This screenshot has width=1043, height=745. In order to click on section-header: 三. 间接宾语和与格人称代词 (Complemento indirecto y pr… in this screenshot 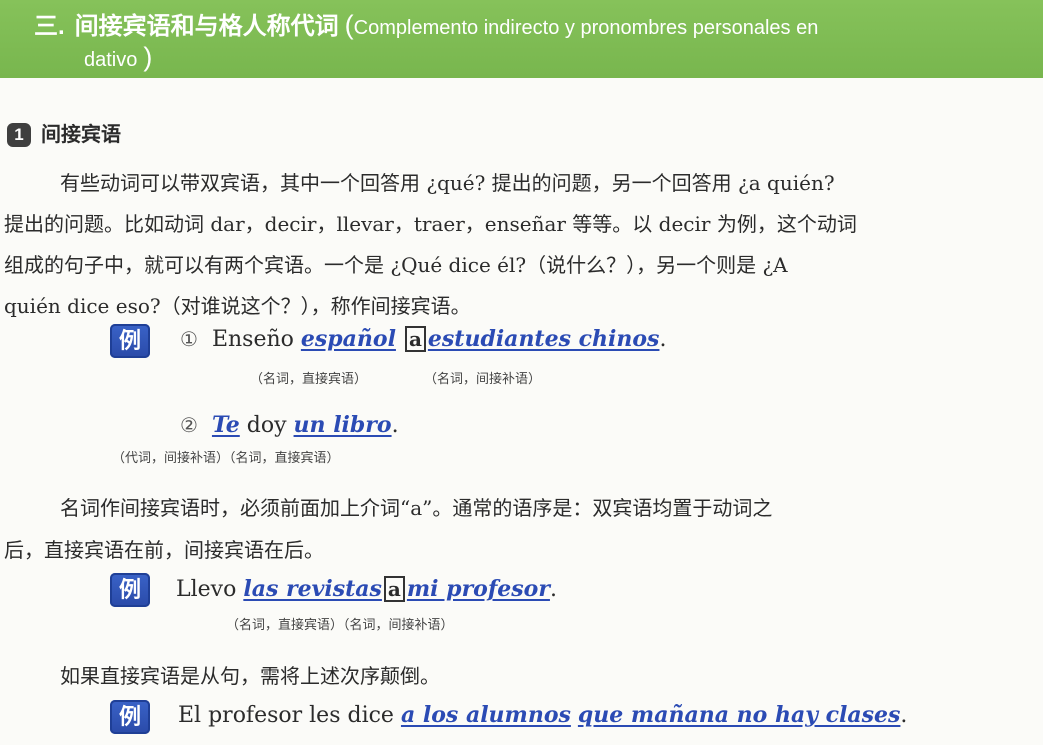, I will do `click(521, 39)`.